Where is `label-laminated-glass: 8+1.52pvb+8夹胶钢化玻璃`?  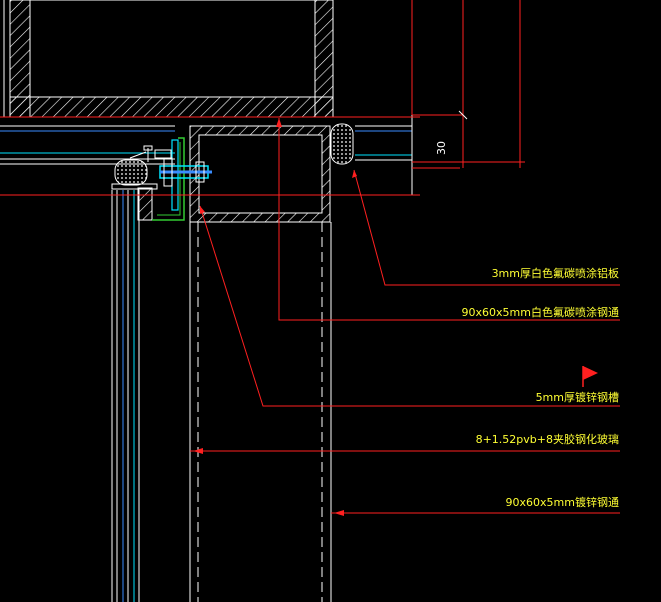
label-laminated-glass: 8+1.52pvb+8夹胶钢化玻璃 is located at coordinates (547, 439).